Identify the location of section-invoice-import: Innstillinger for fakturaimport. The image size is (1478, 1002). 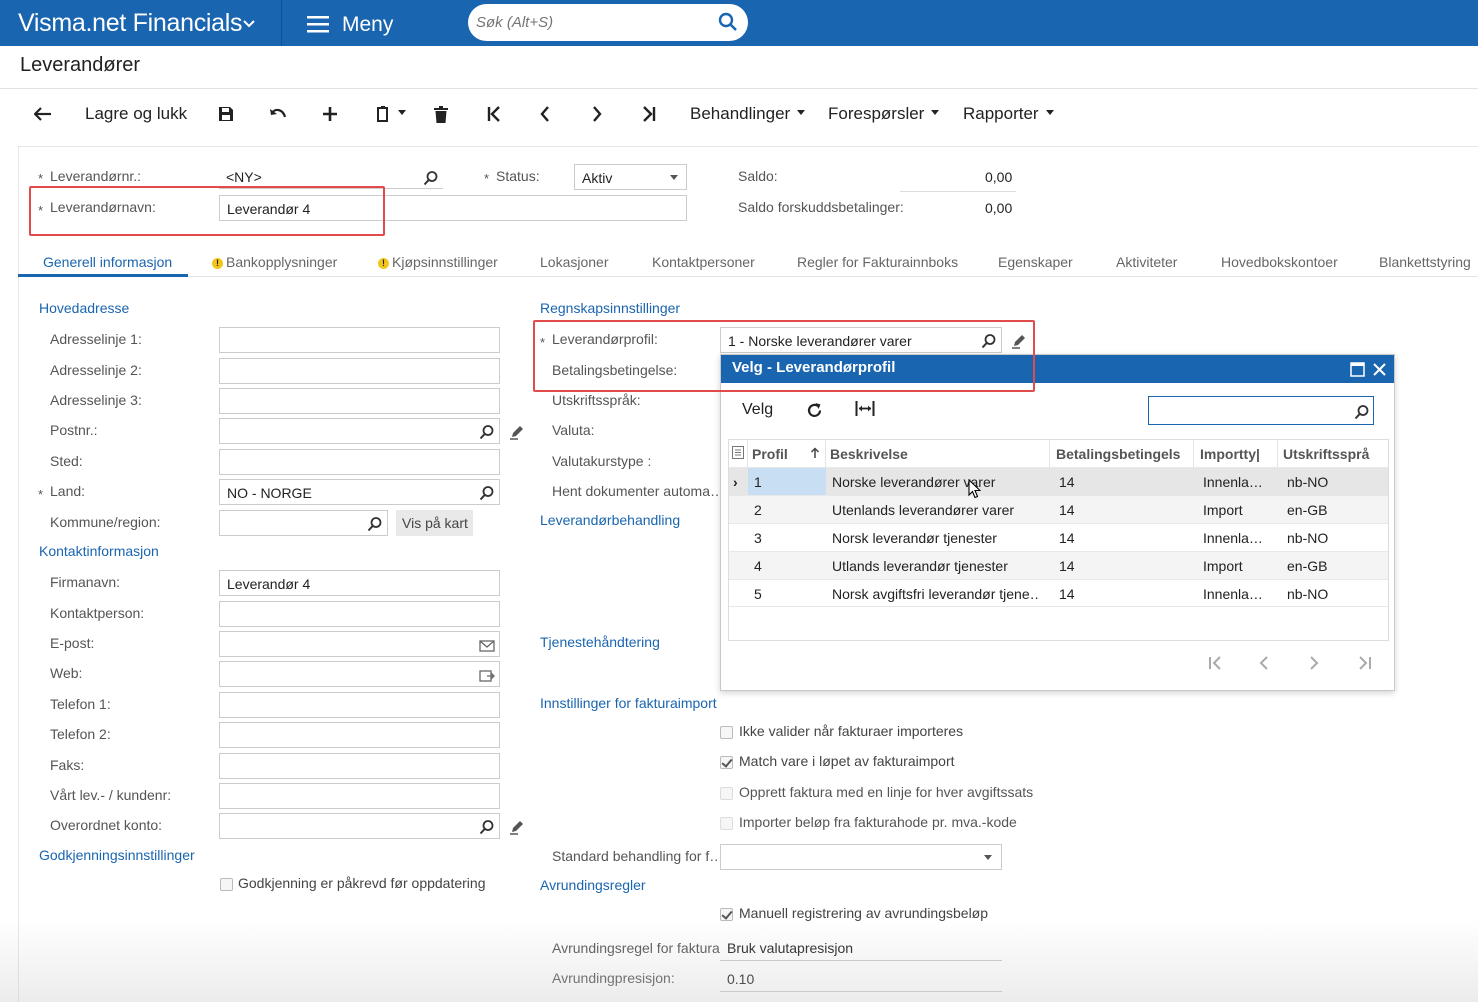
(628, 703).